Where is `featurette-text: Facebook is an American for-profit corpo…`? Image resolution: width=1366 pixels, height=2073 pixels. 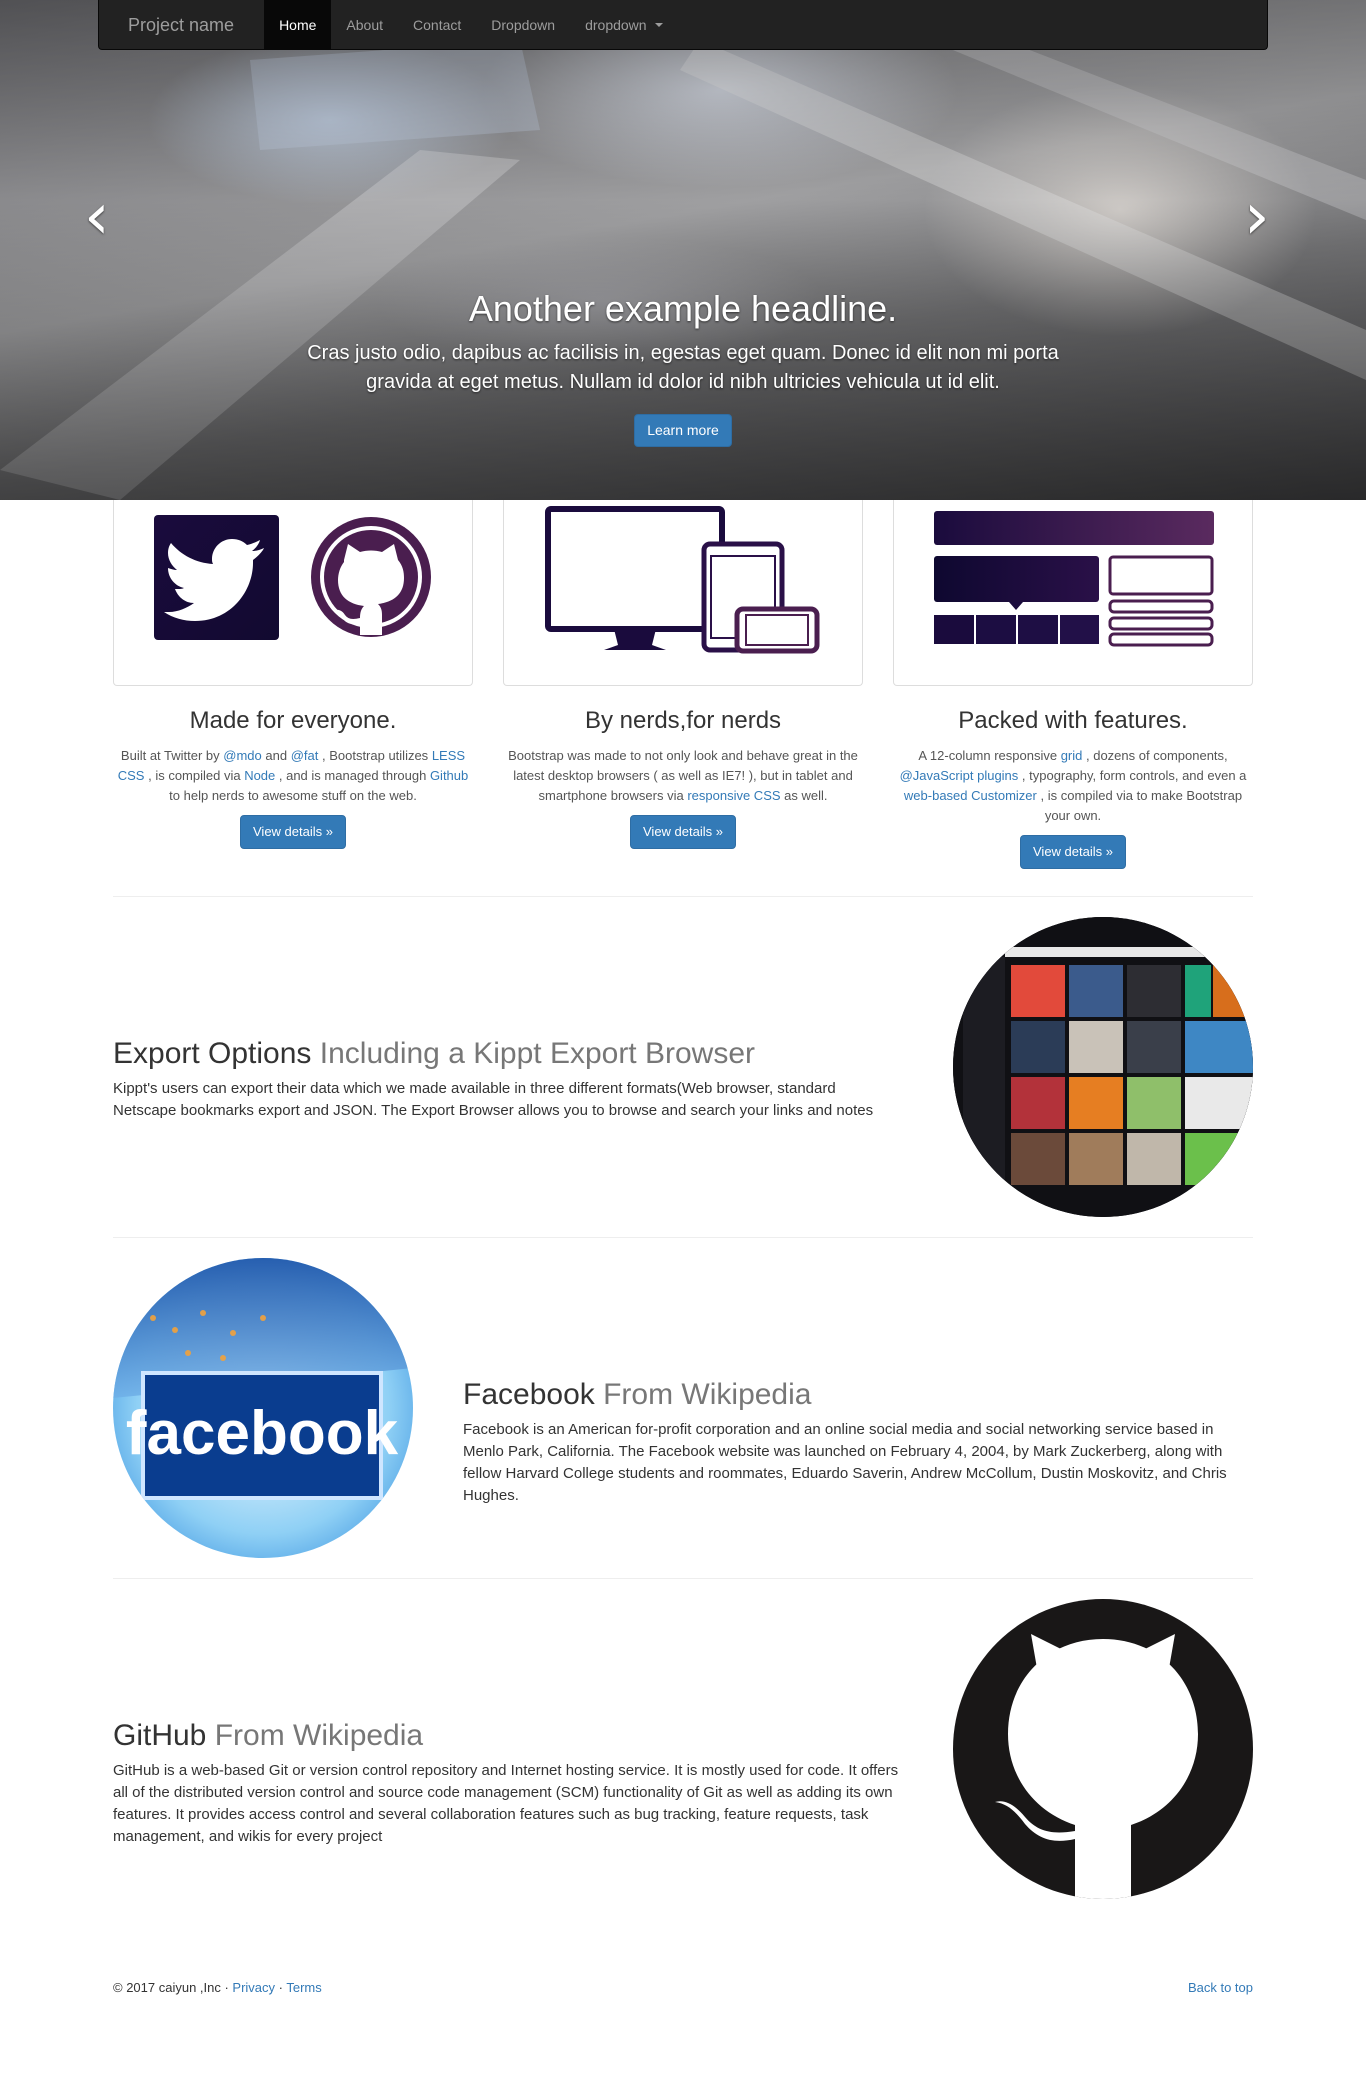 featurette-text: Facebook is an American for-profit corpo… is located at coordinates (845, 1462).